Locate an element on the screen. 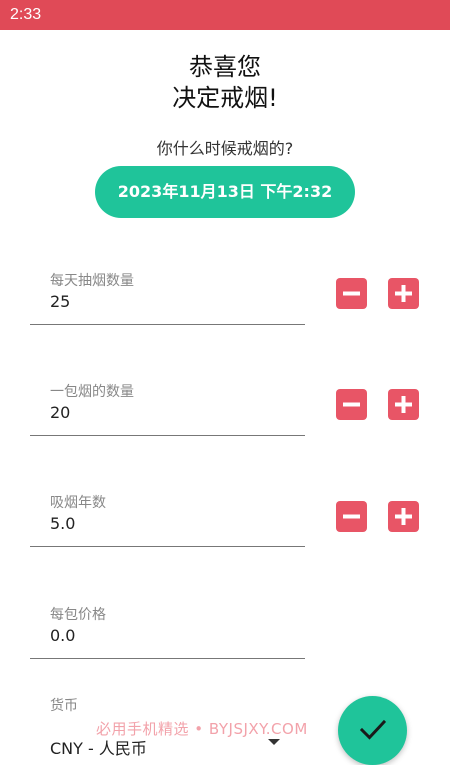 The width and height of the screenshot is (450, 765). field-value: 5.0 is located at coordinates (62, 523).